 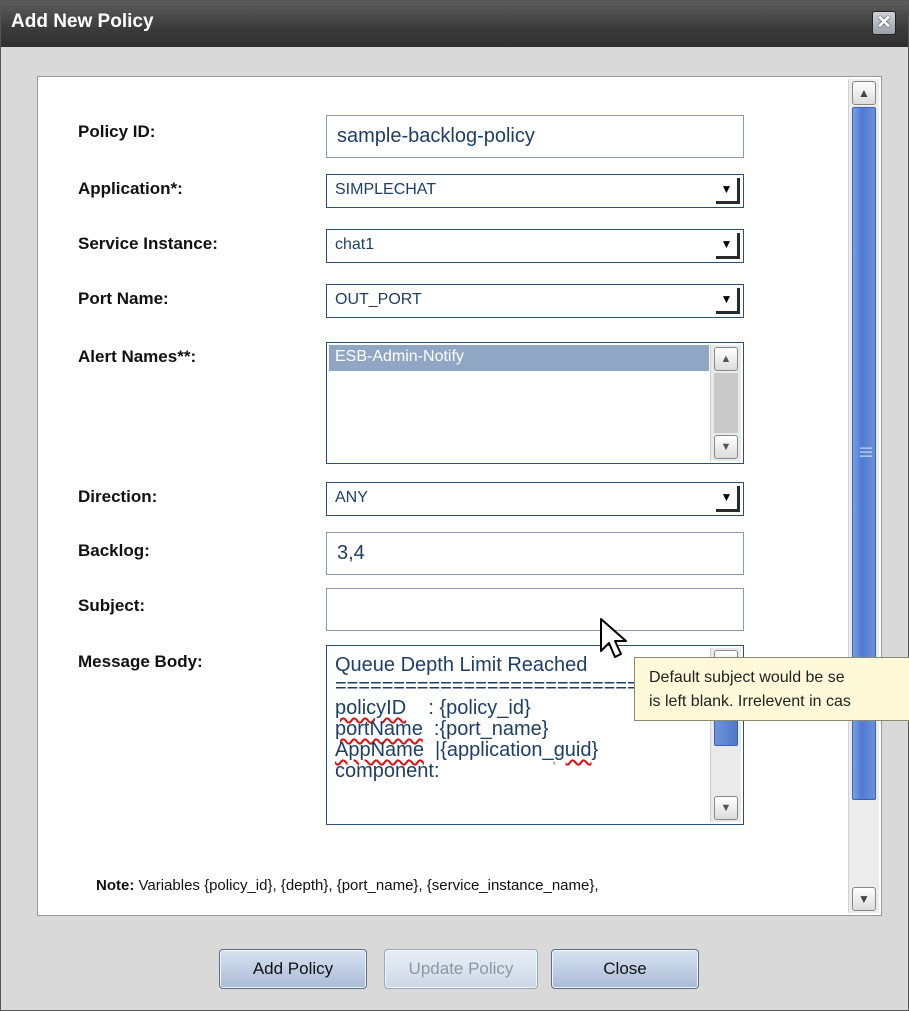 I want to click on direction-select: ANY ▼, so click(x=535, y=499).